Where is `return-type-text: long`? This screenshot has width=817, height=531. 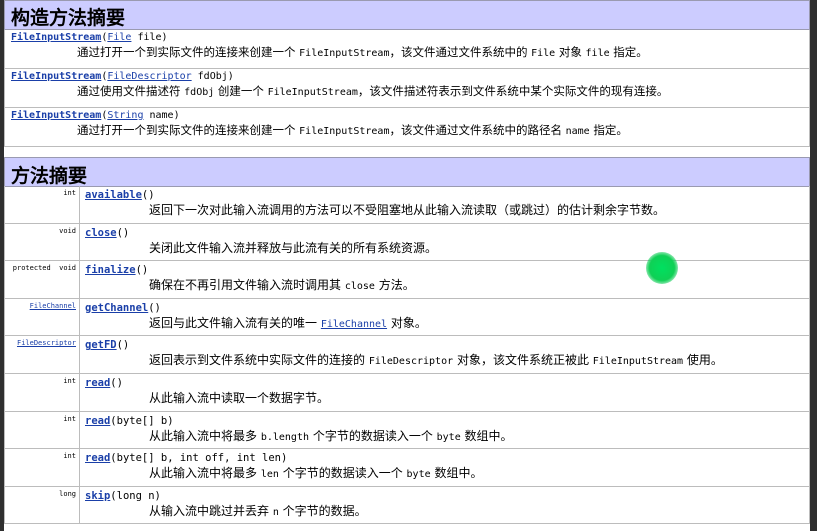 return-type-text: long is located at coordinates (67, 493).